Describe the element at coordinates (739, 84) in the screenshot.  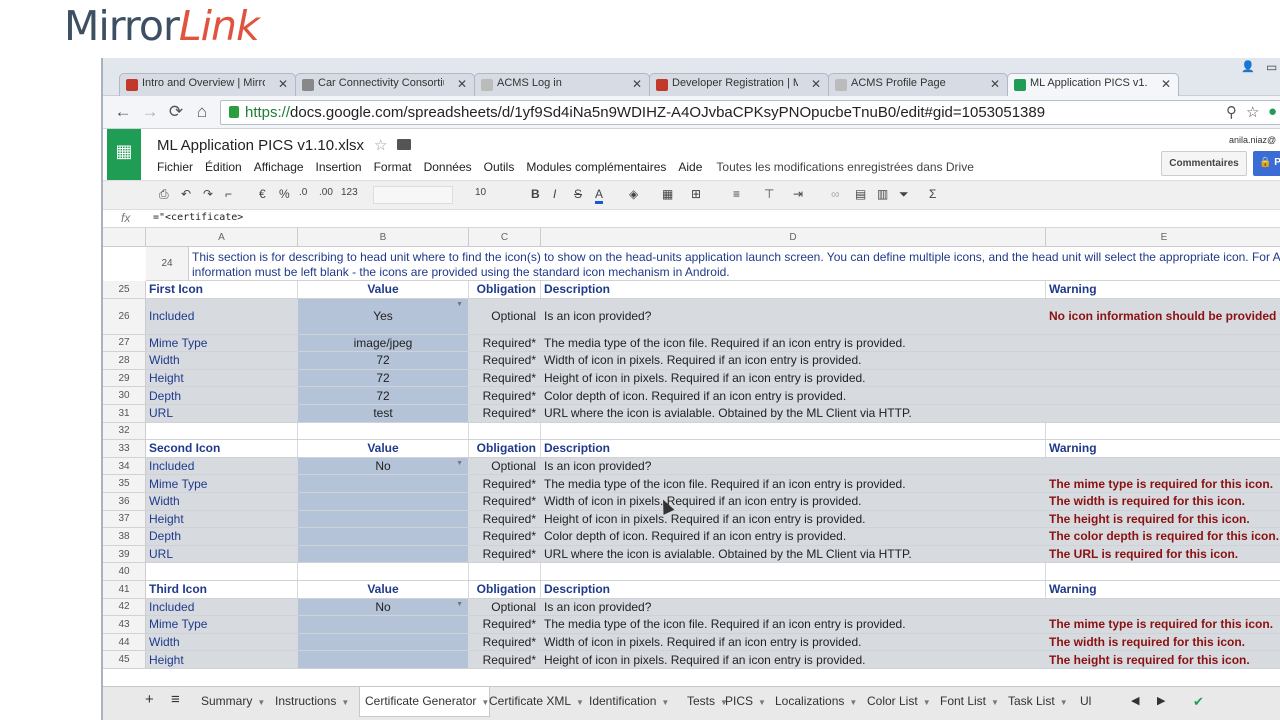
I see `browser-tab: Developer Registration | Mir ✕` at that location.